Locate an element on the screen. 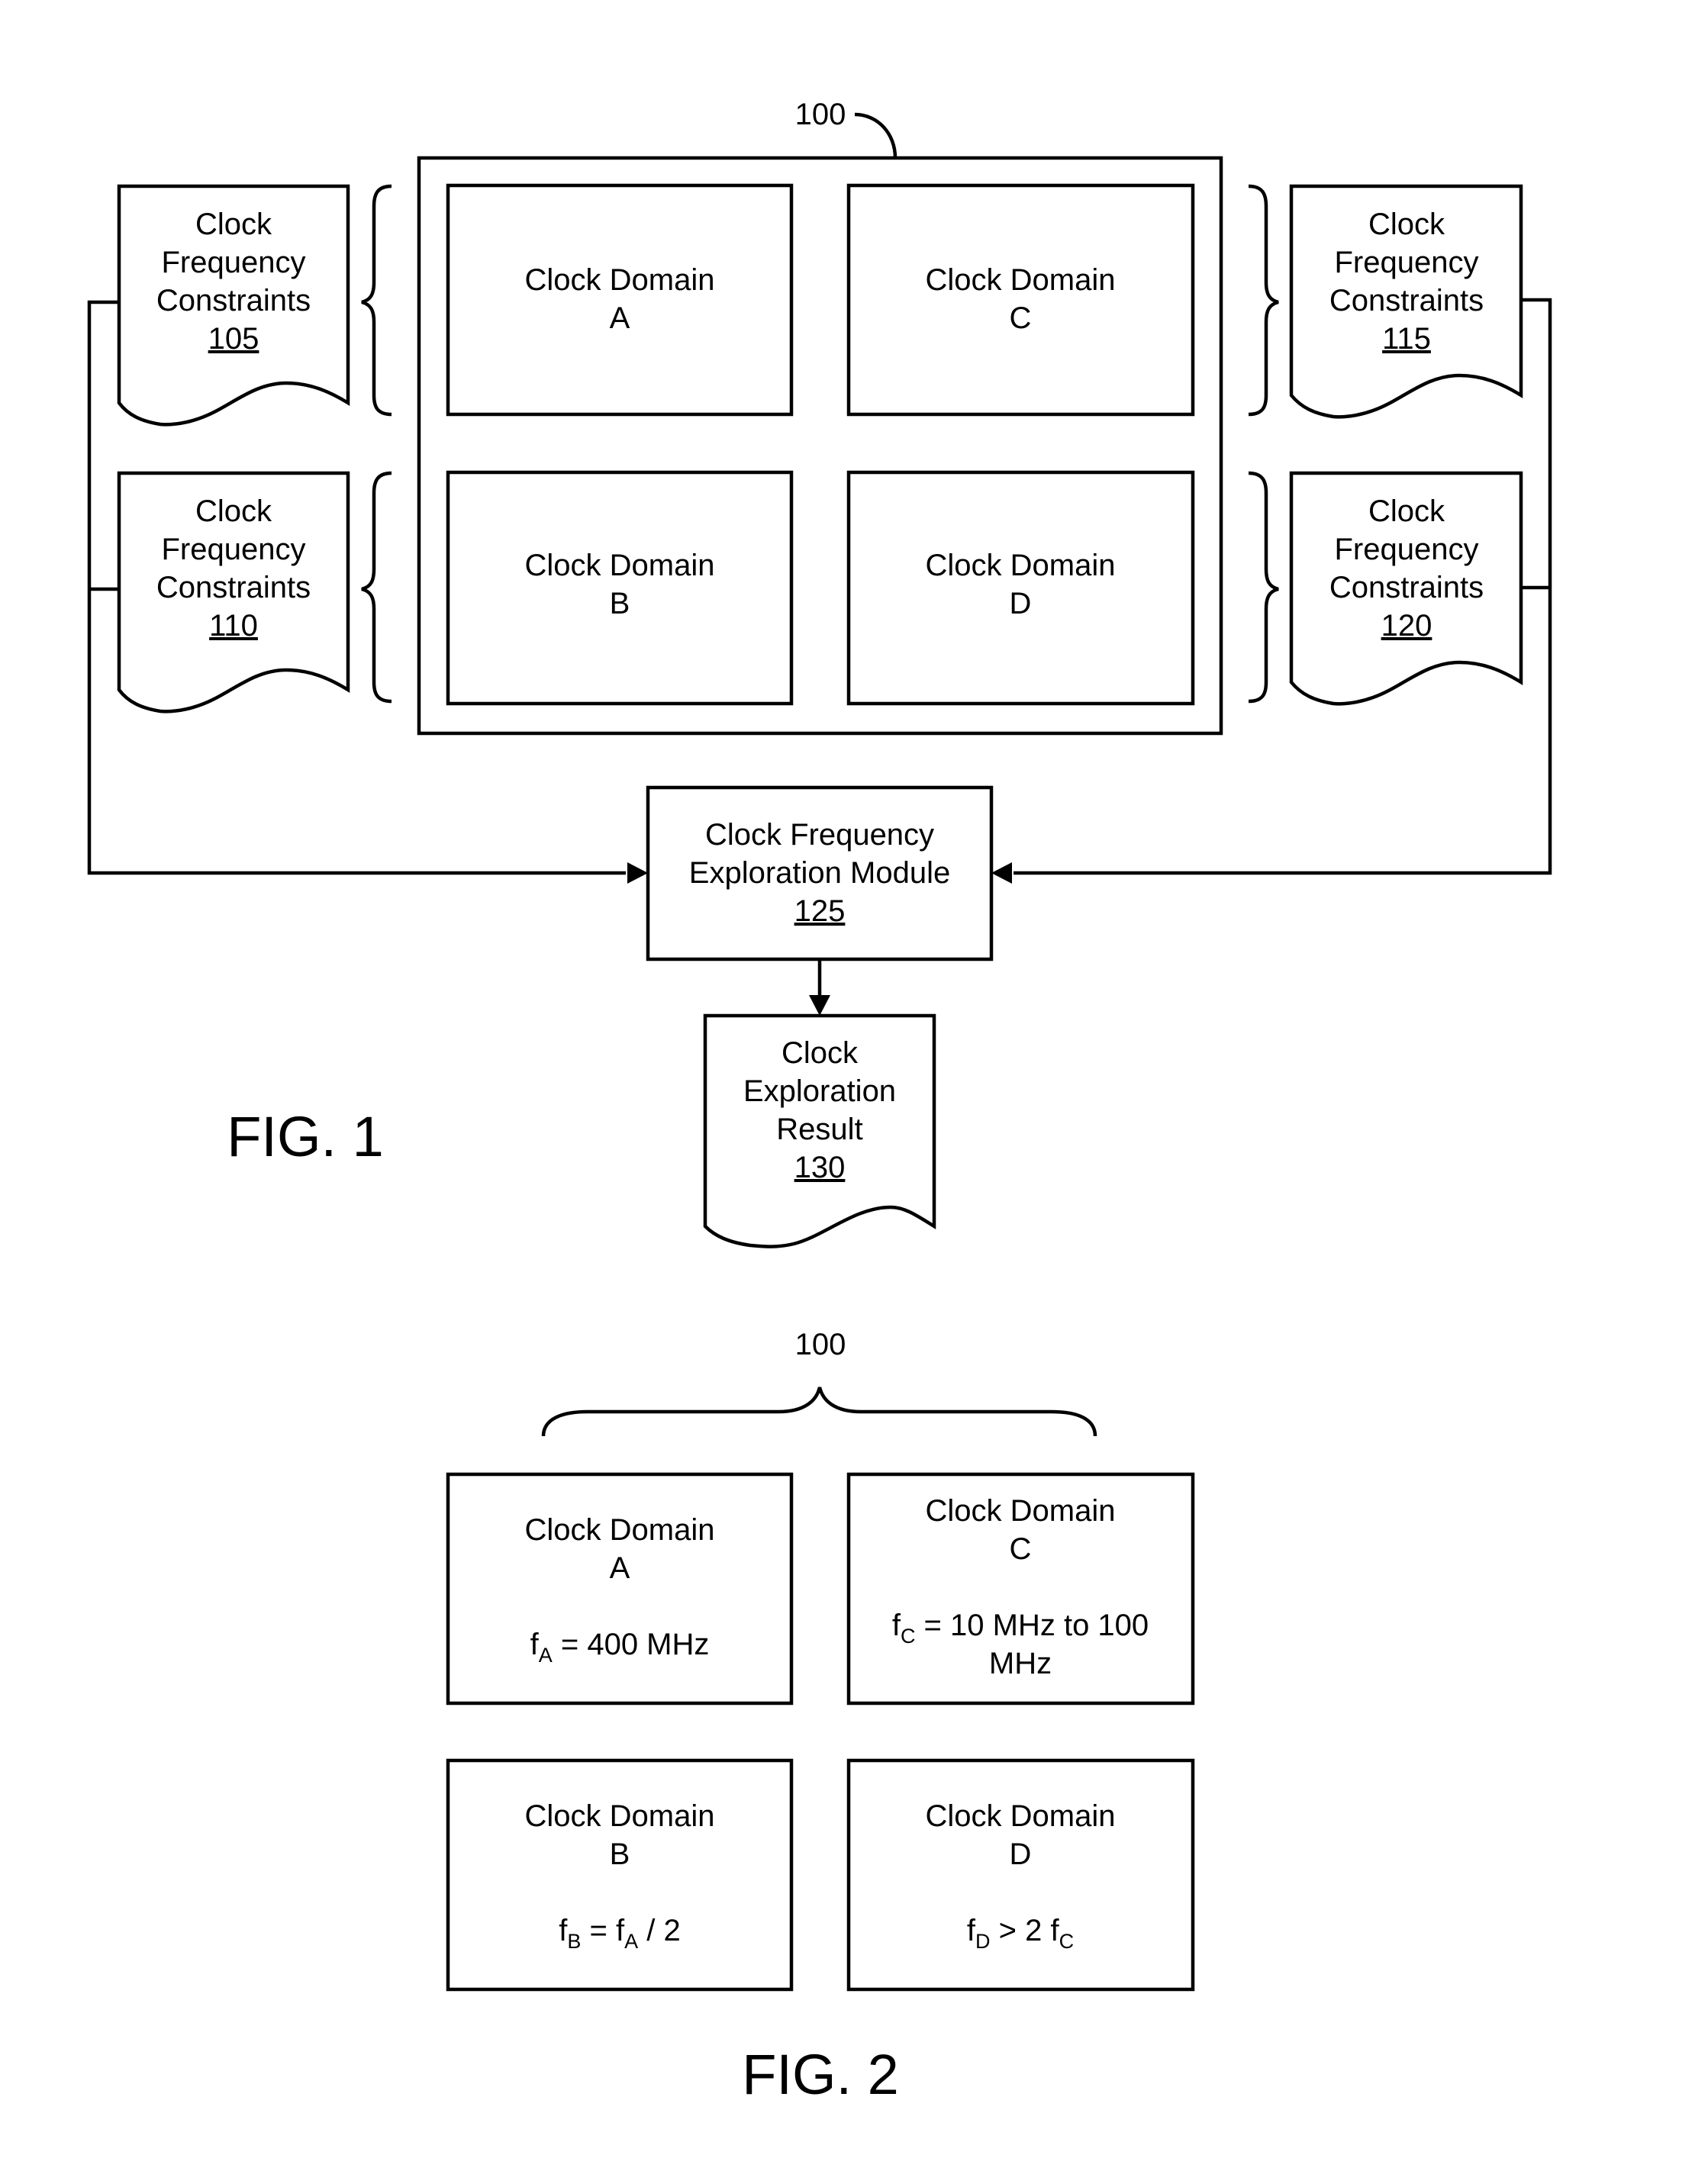  module-line: Clock Frequency is located at coordinates (819, 835).